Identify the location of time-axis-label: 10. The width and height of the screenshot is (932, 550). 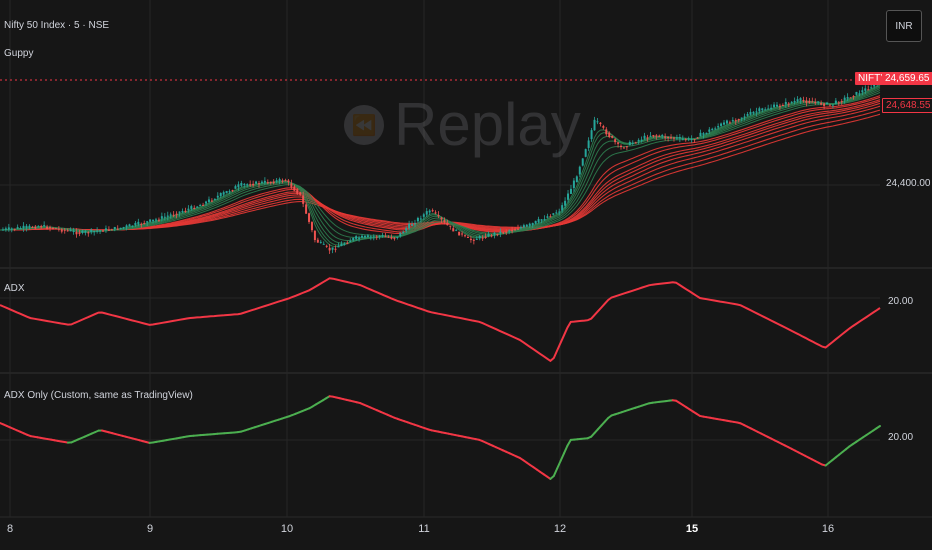
(287, 529).